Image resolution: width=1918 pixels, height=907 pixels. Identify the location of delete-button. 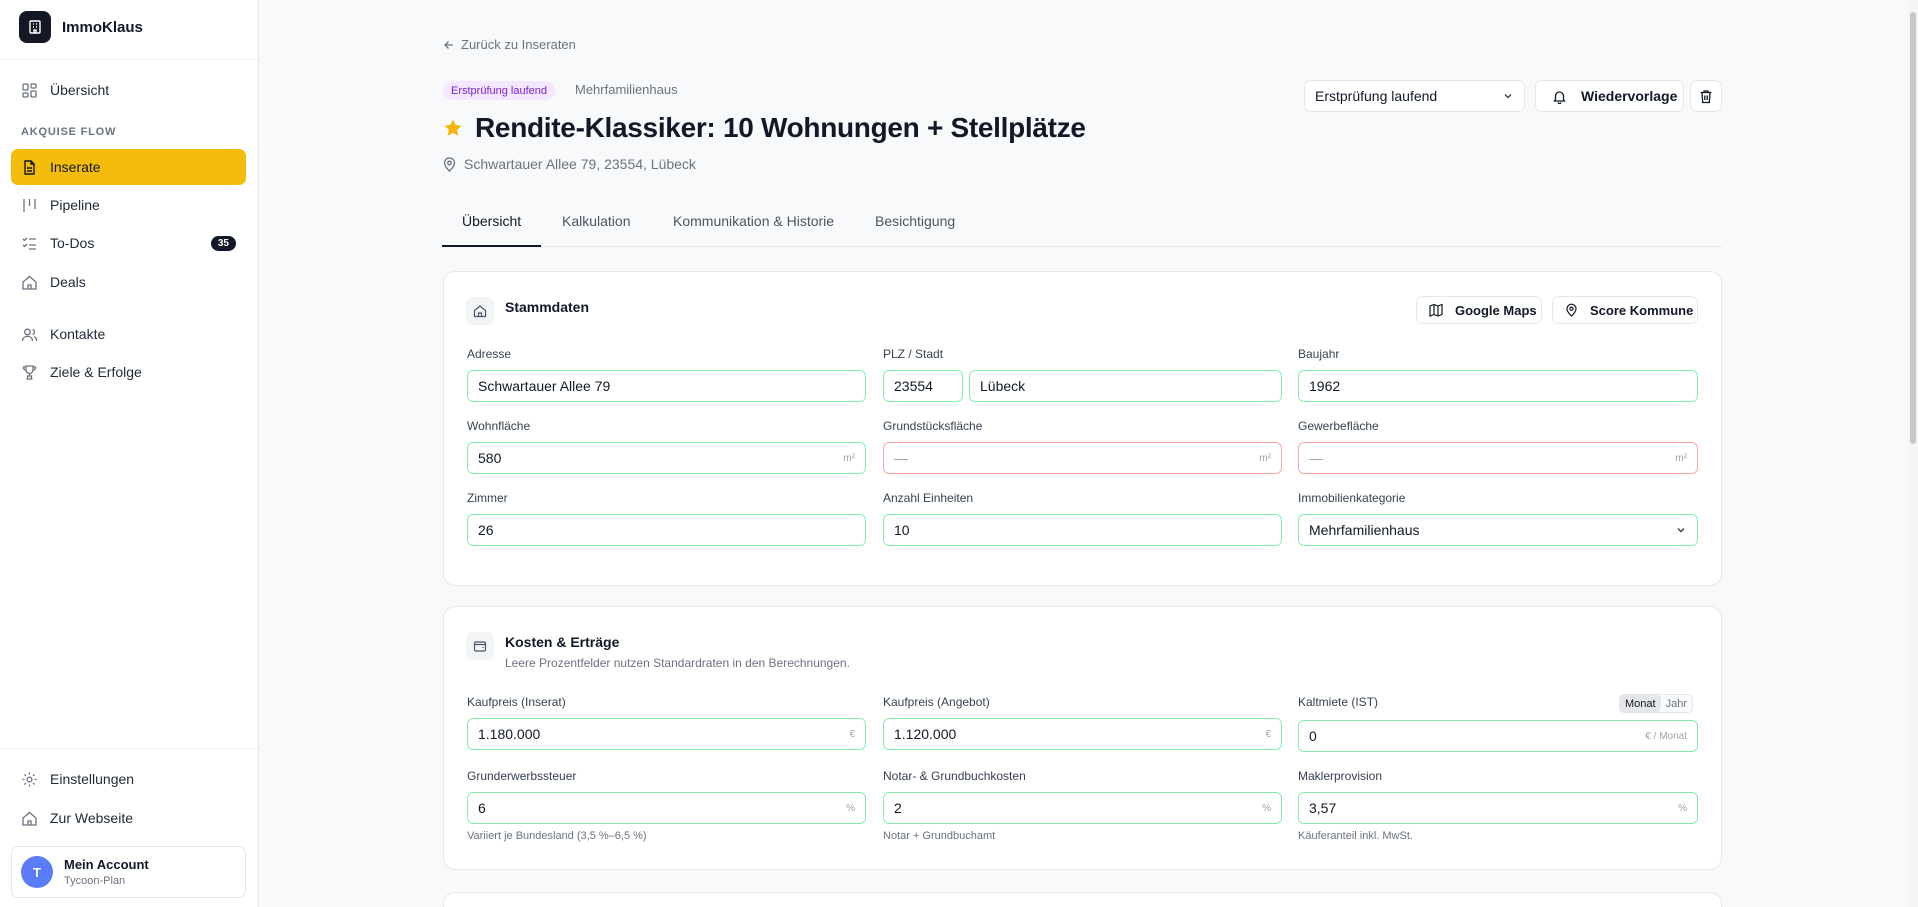
(1706, 96).